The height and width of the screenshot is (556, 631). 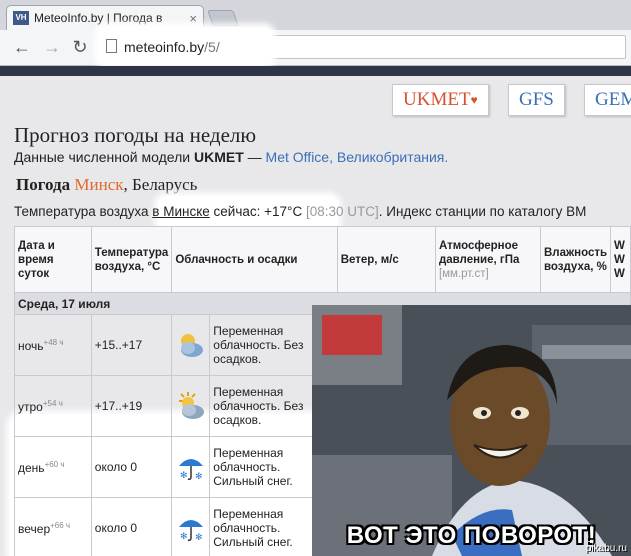 I want to click on header-humidity: Влажность воздуха, %, so click(x=575, y=259).